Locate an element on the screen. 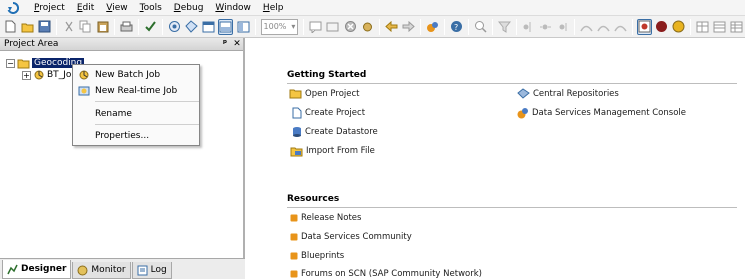 Image resolution: width=745 pixels, height=279 pixels. pin-icon: ᵖ is located at coordinates (225, 44).